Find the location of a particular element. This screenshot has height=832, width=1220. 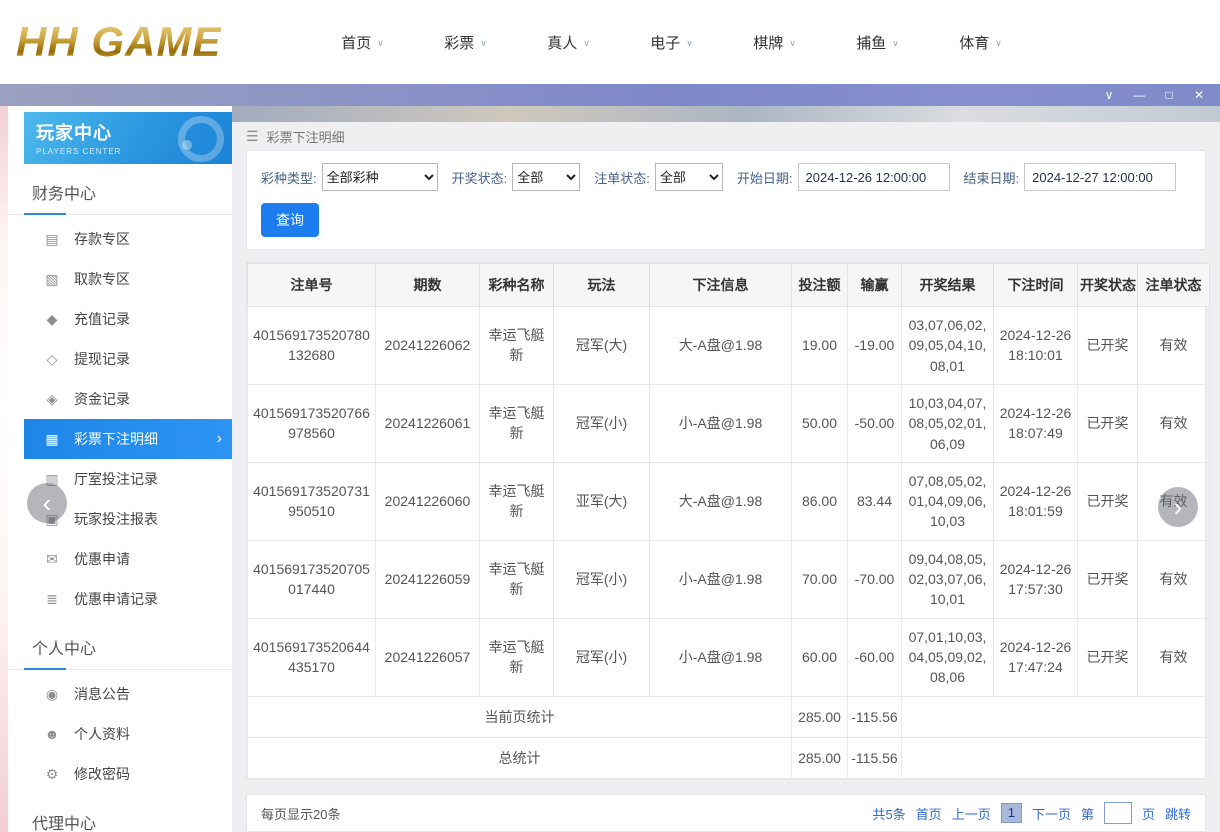

sidebar-item-withdrawal-records: ◇ 提现记录 is located at coordinates (120, 359).